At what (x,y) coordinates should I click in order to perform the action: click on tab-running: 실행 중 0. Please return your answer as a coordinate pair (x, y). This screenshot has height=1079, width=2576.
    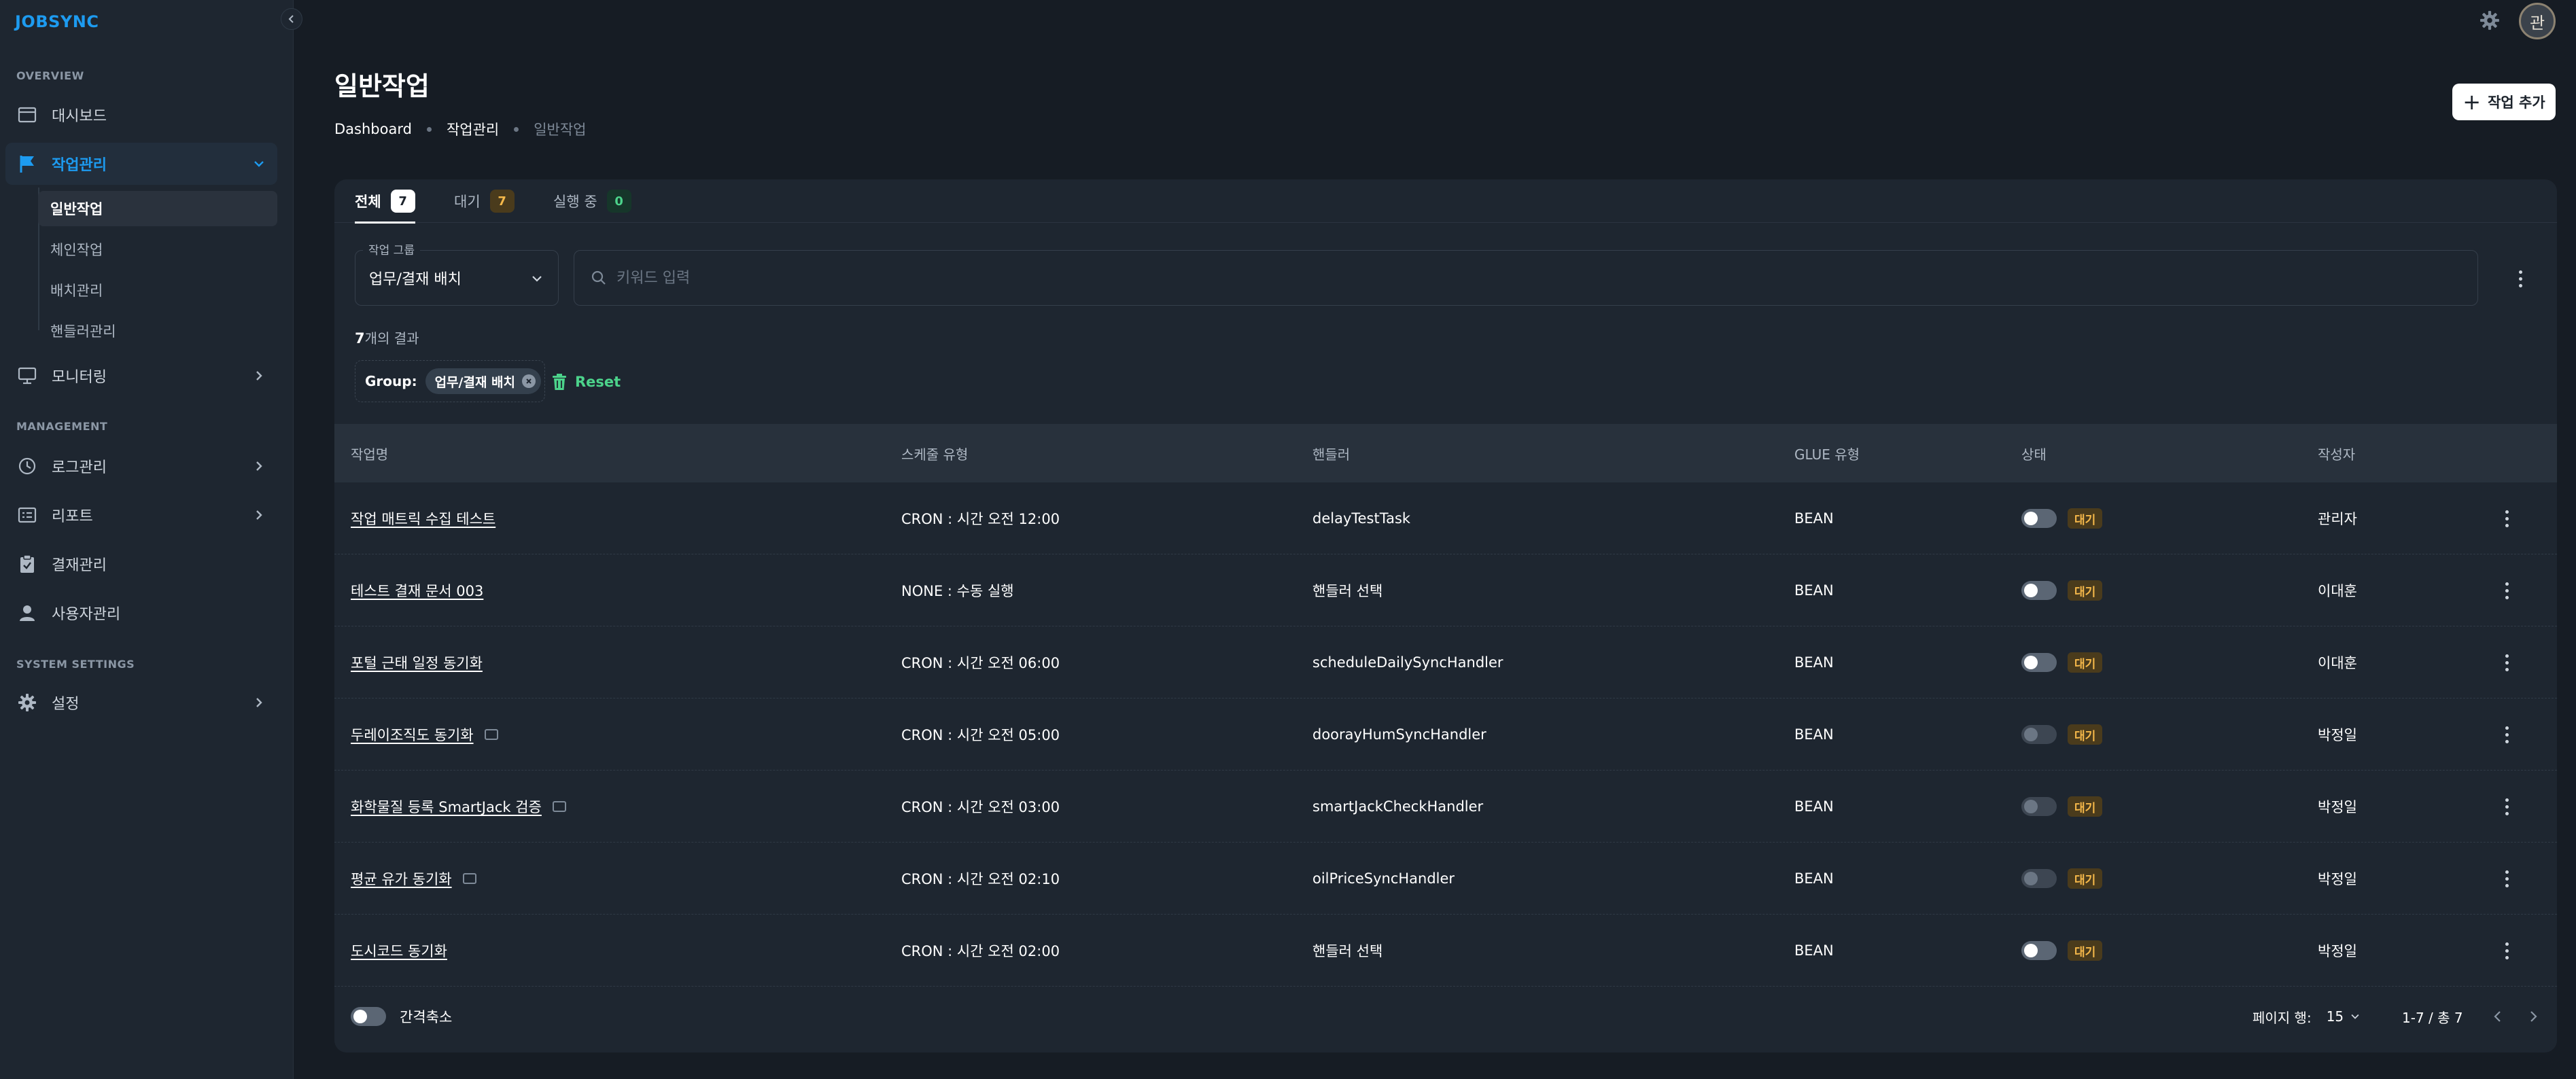
    Looking at the image, I should click on (592, 201).